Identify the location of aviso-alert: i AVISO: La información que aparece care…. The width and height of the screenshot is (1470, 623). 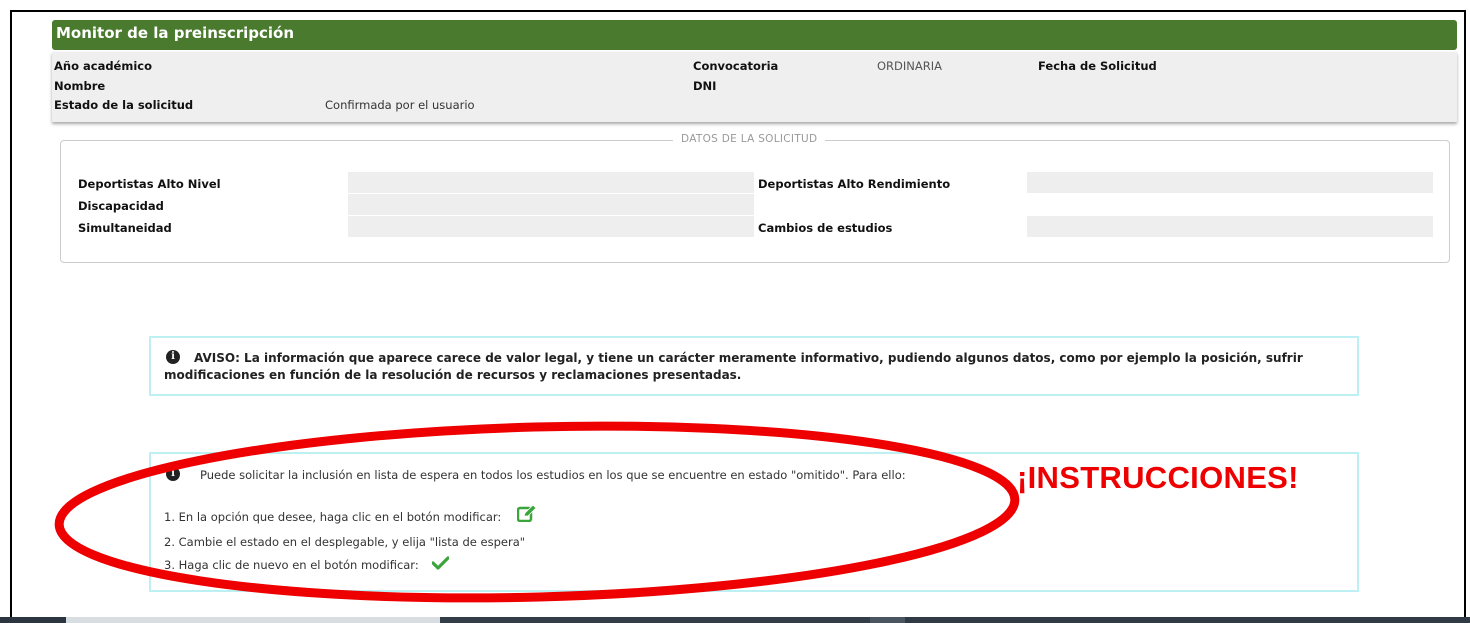
(754, 366).